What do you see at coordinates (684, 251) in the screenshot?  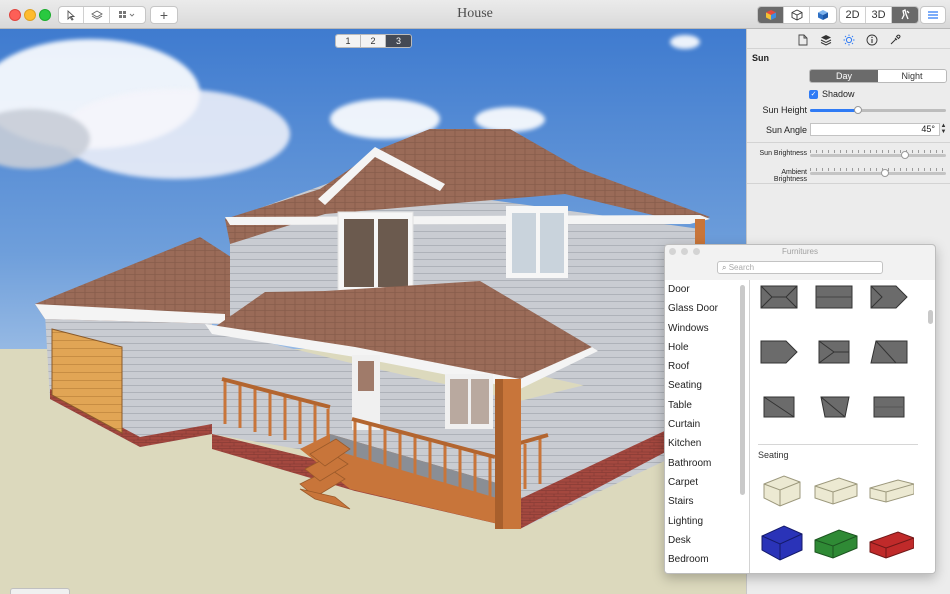 I see `panel-minimize-button` at bounding box center [684, 251].